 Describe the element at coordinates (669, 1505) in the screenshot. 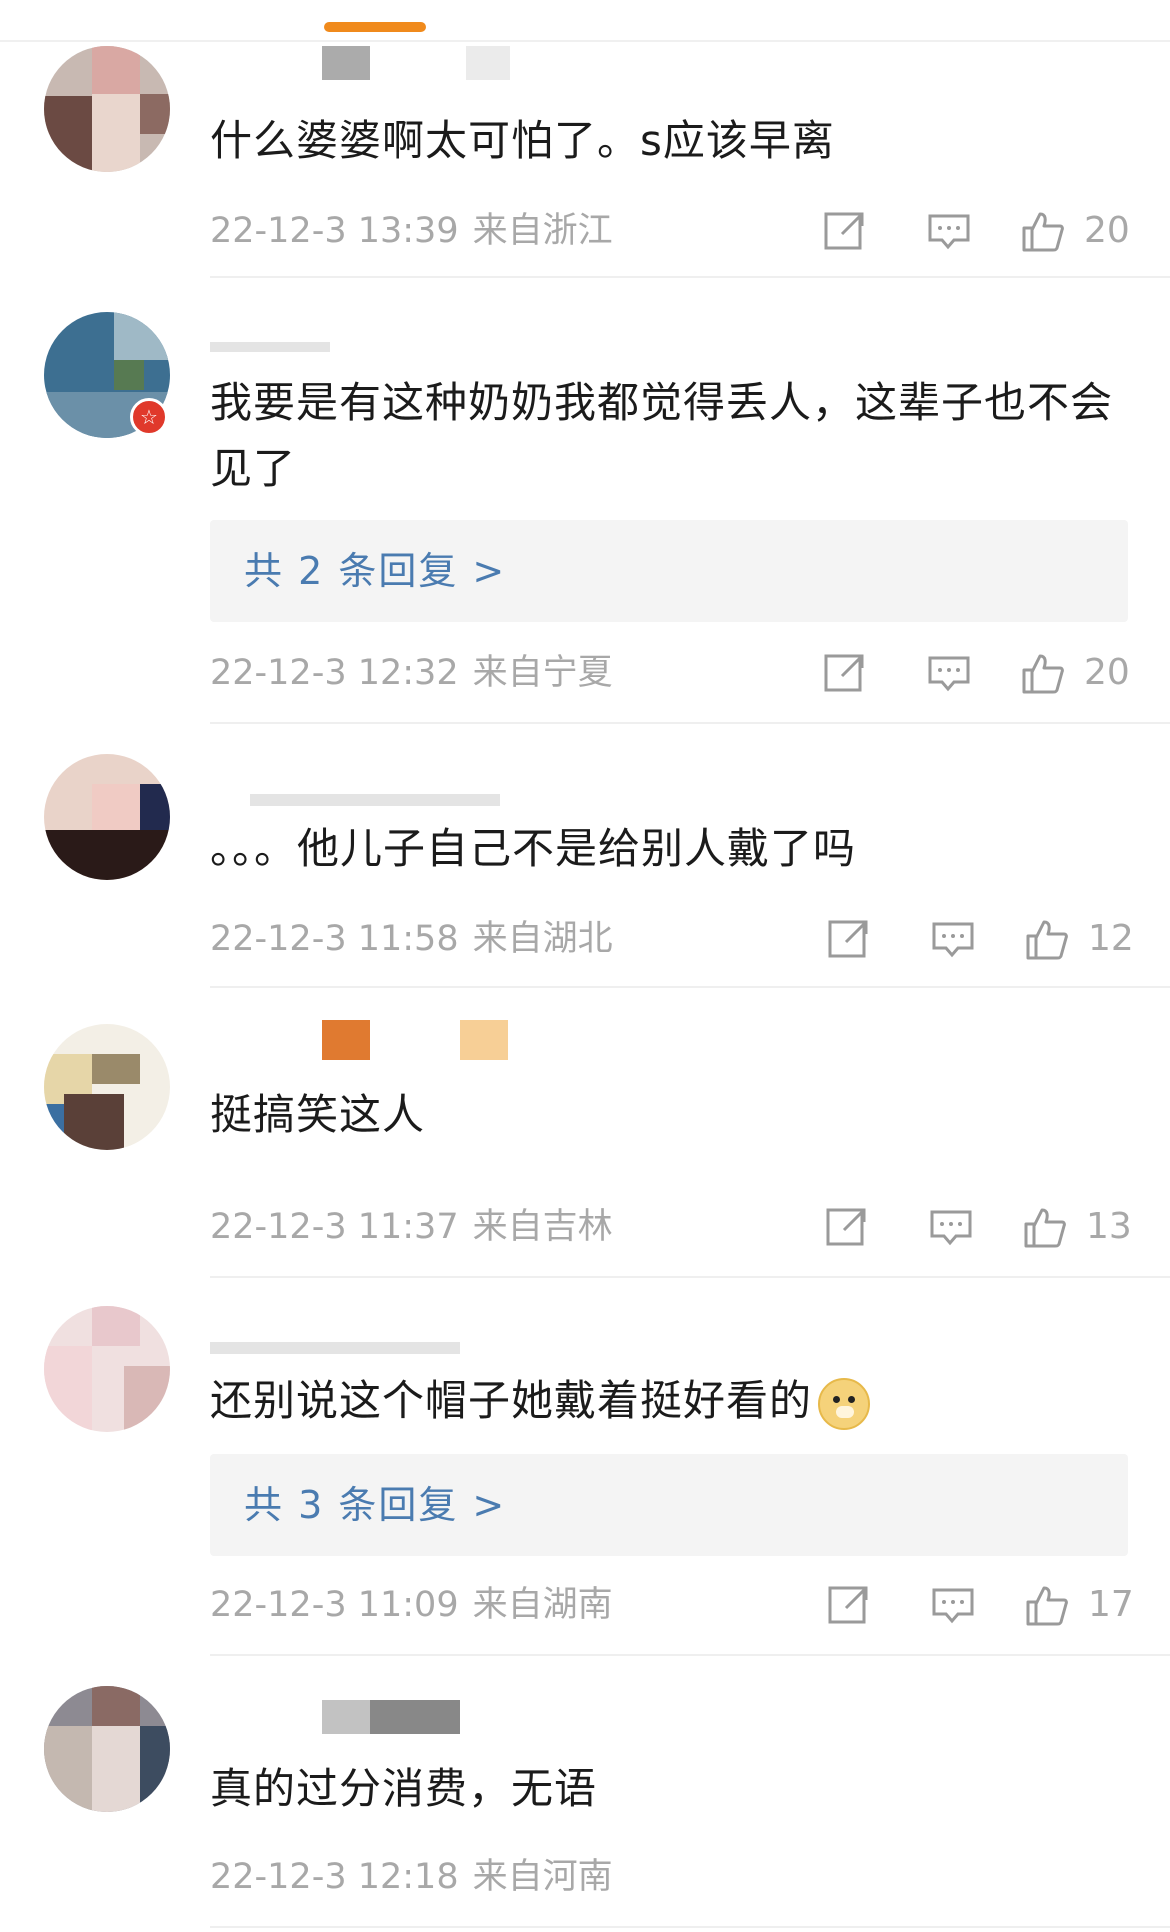

I see `reply-box: 共 3 条回复 >` at that location.